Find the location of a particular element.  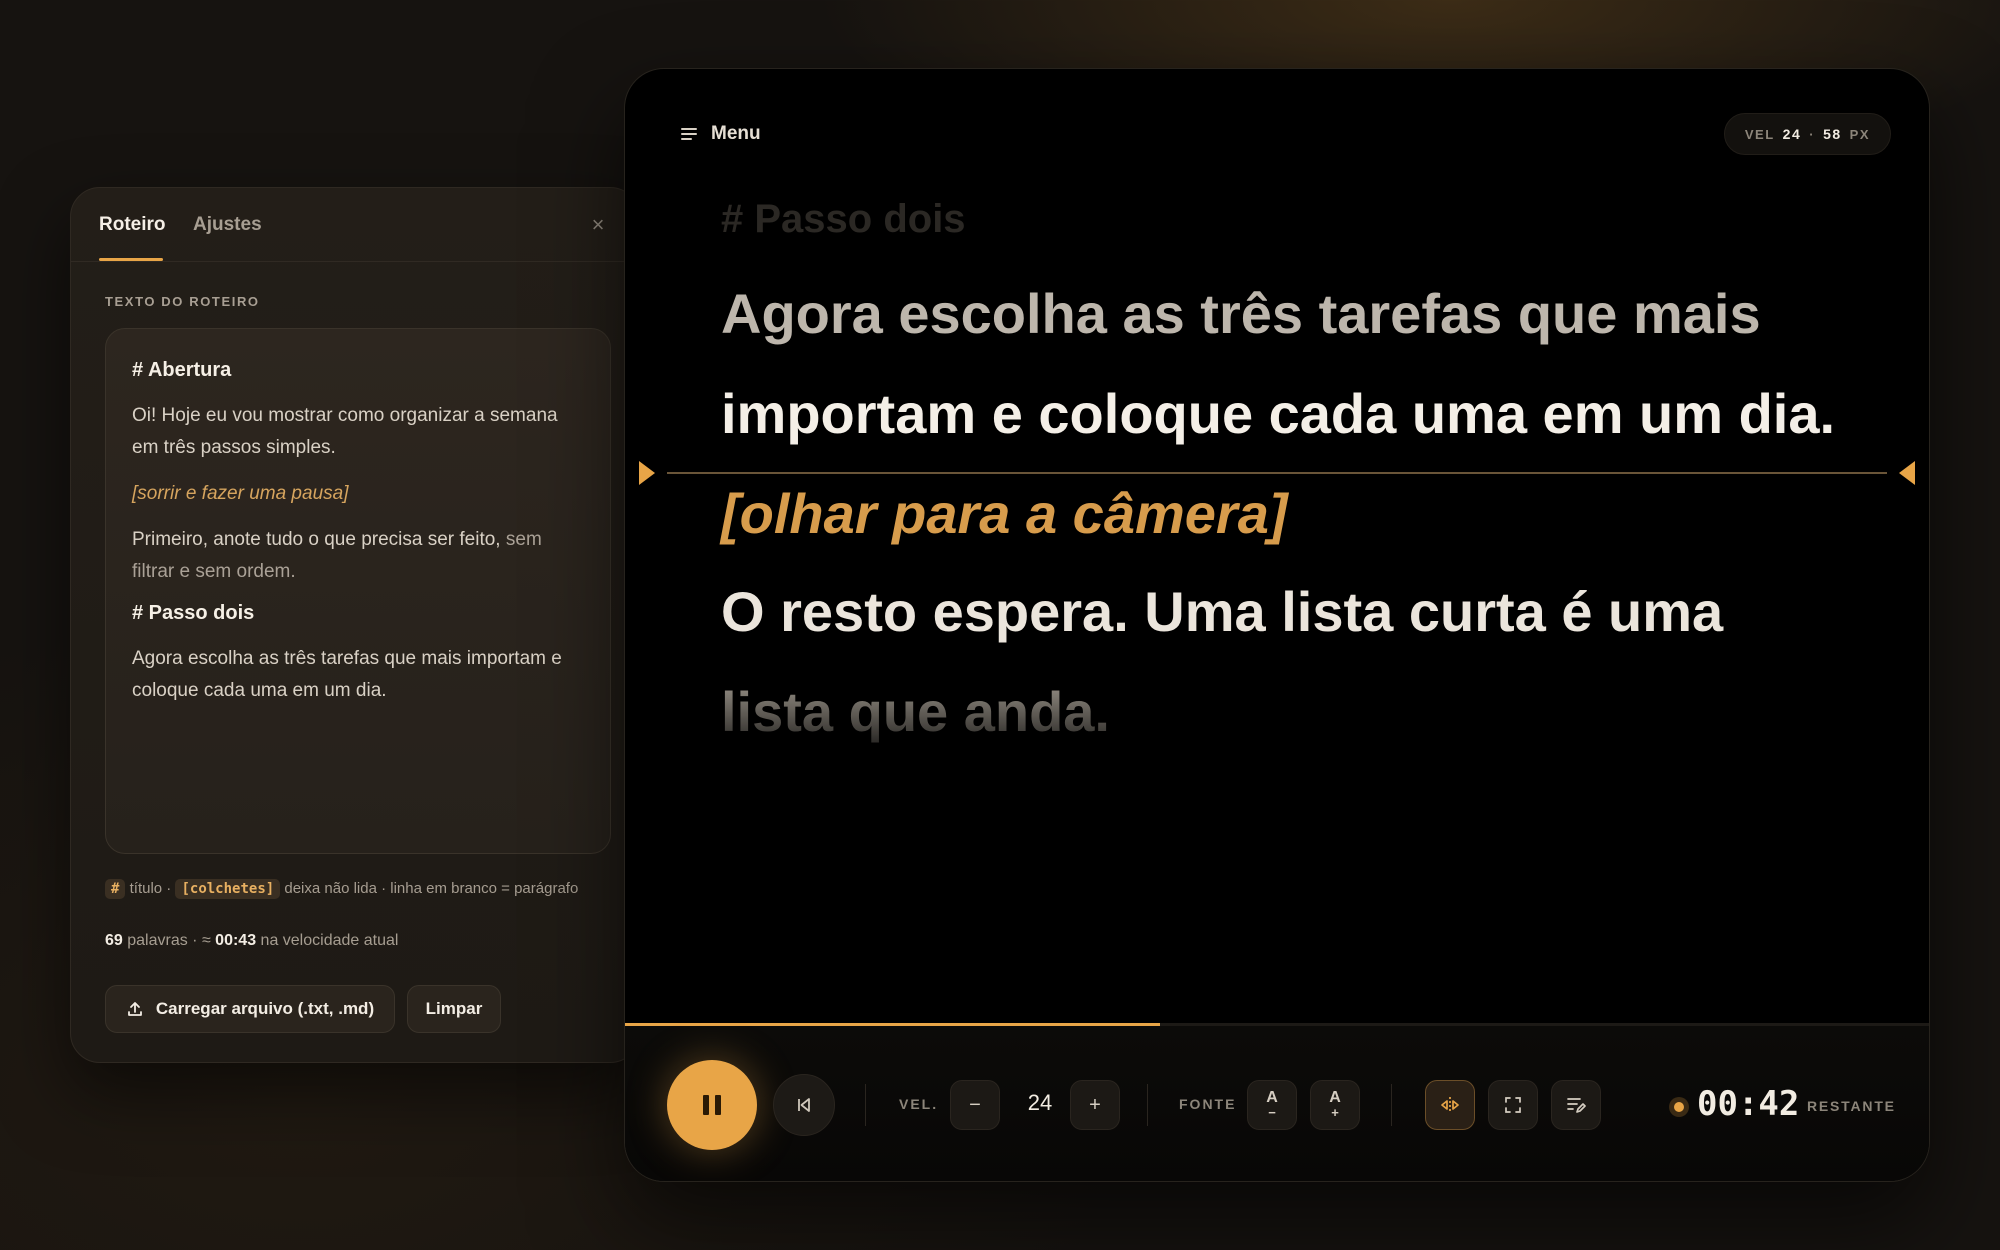

restart-button is located at coordinates (804, 1105).